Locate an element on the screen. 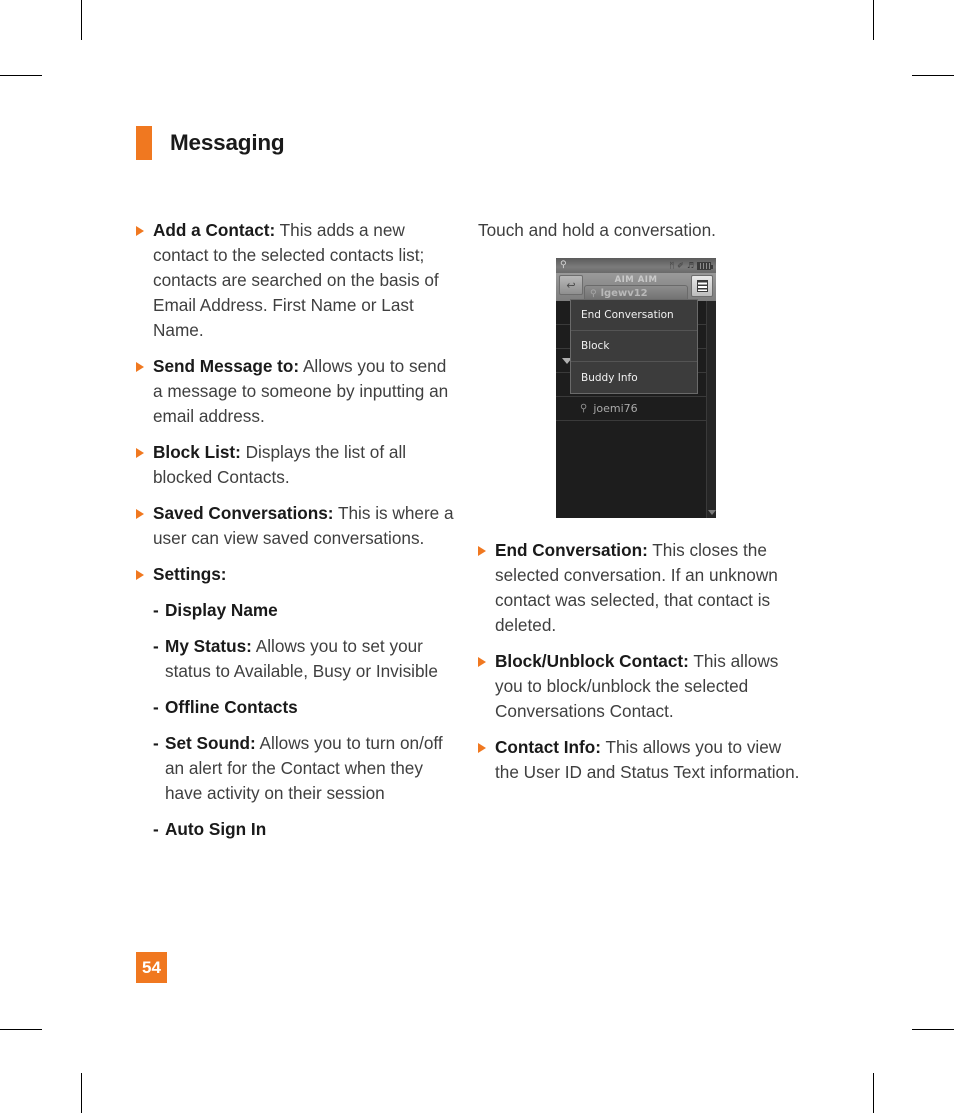  crop-mark-bottom-left is located at coordinates (81, 1093).